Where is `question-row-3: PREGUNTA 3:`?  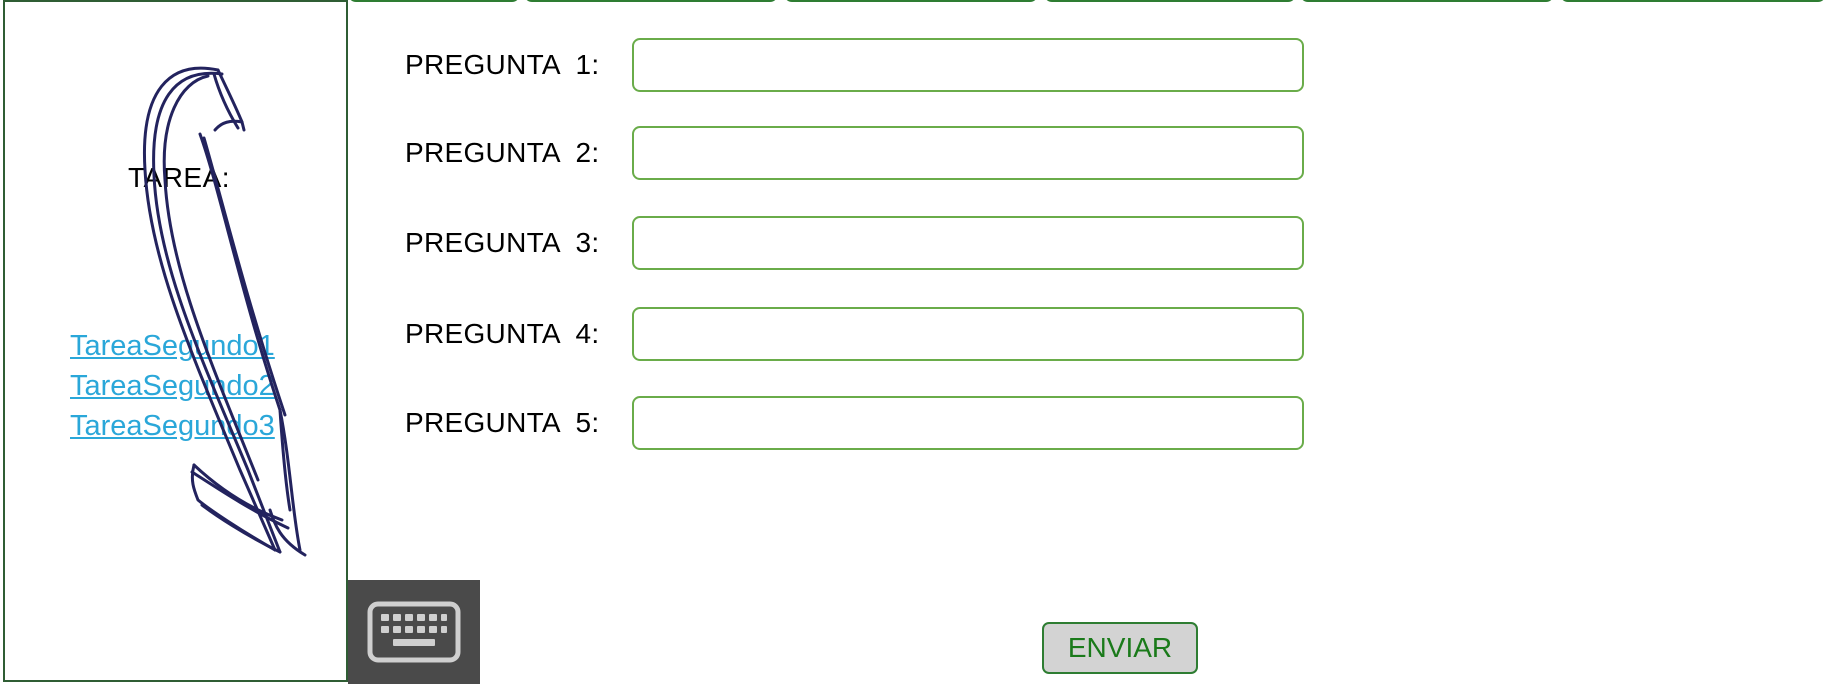
question-row-3: PREGUNTA 3: is located at coordinates (854, 243).